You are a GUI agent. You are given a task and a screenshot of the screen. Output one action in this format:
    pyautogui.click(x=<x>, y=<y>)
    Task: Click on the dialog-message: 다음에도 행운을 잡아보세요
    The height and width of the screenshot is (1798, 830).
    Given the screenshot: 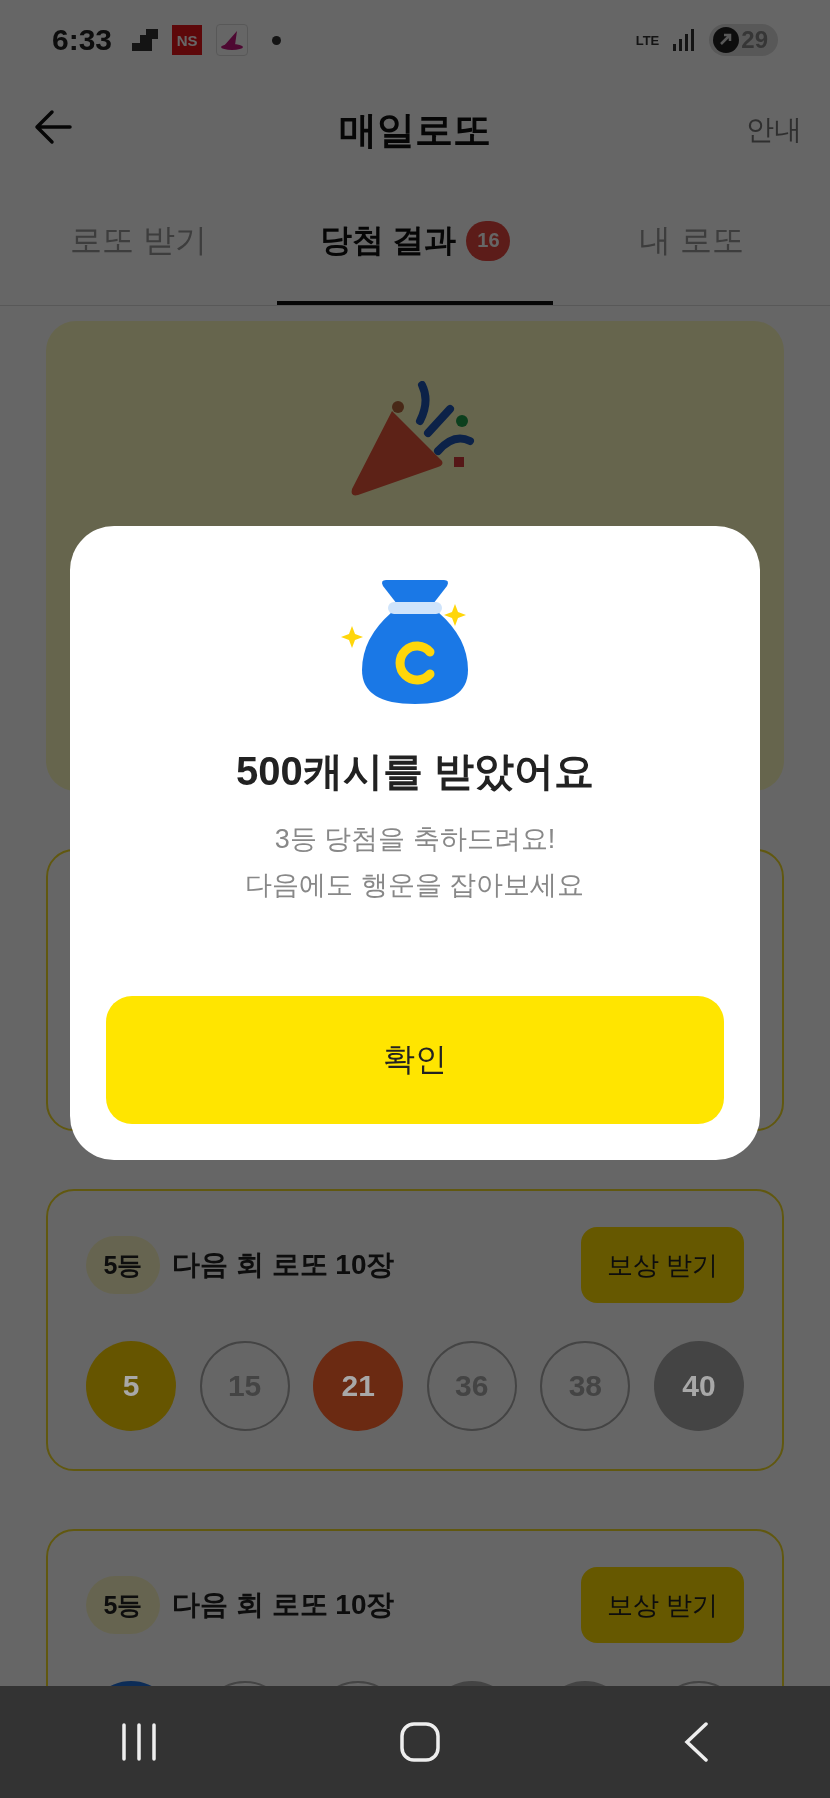 What is the action you would take?
    pyautogui.click(x=415, y=885)
    